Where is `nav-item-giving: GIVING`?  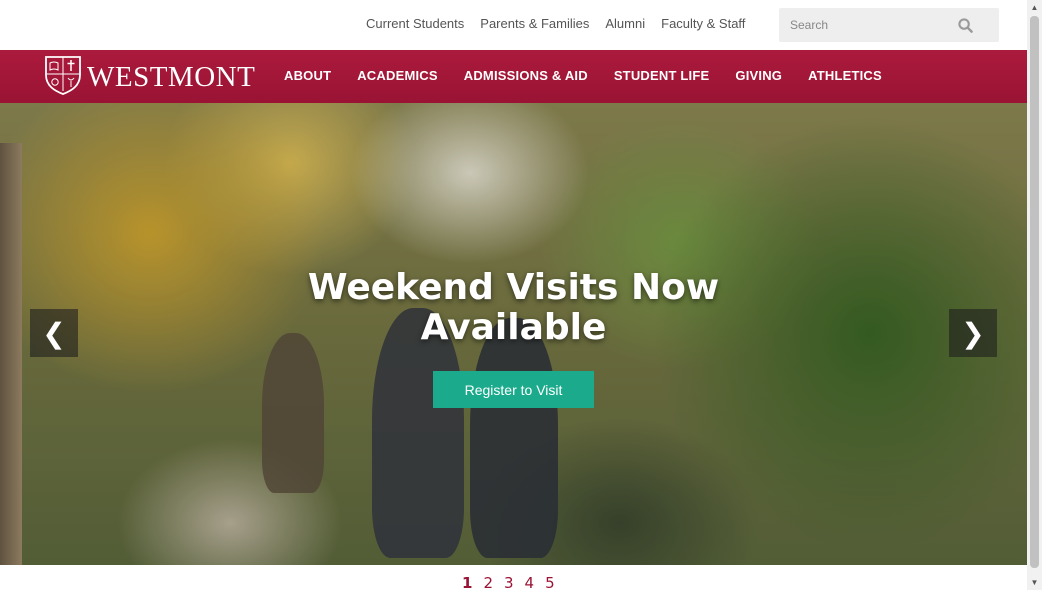
nav-item-giving: GIVING is located at coordinates (758, 75).